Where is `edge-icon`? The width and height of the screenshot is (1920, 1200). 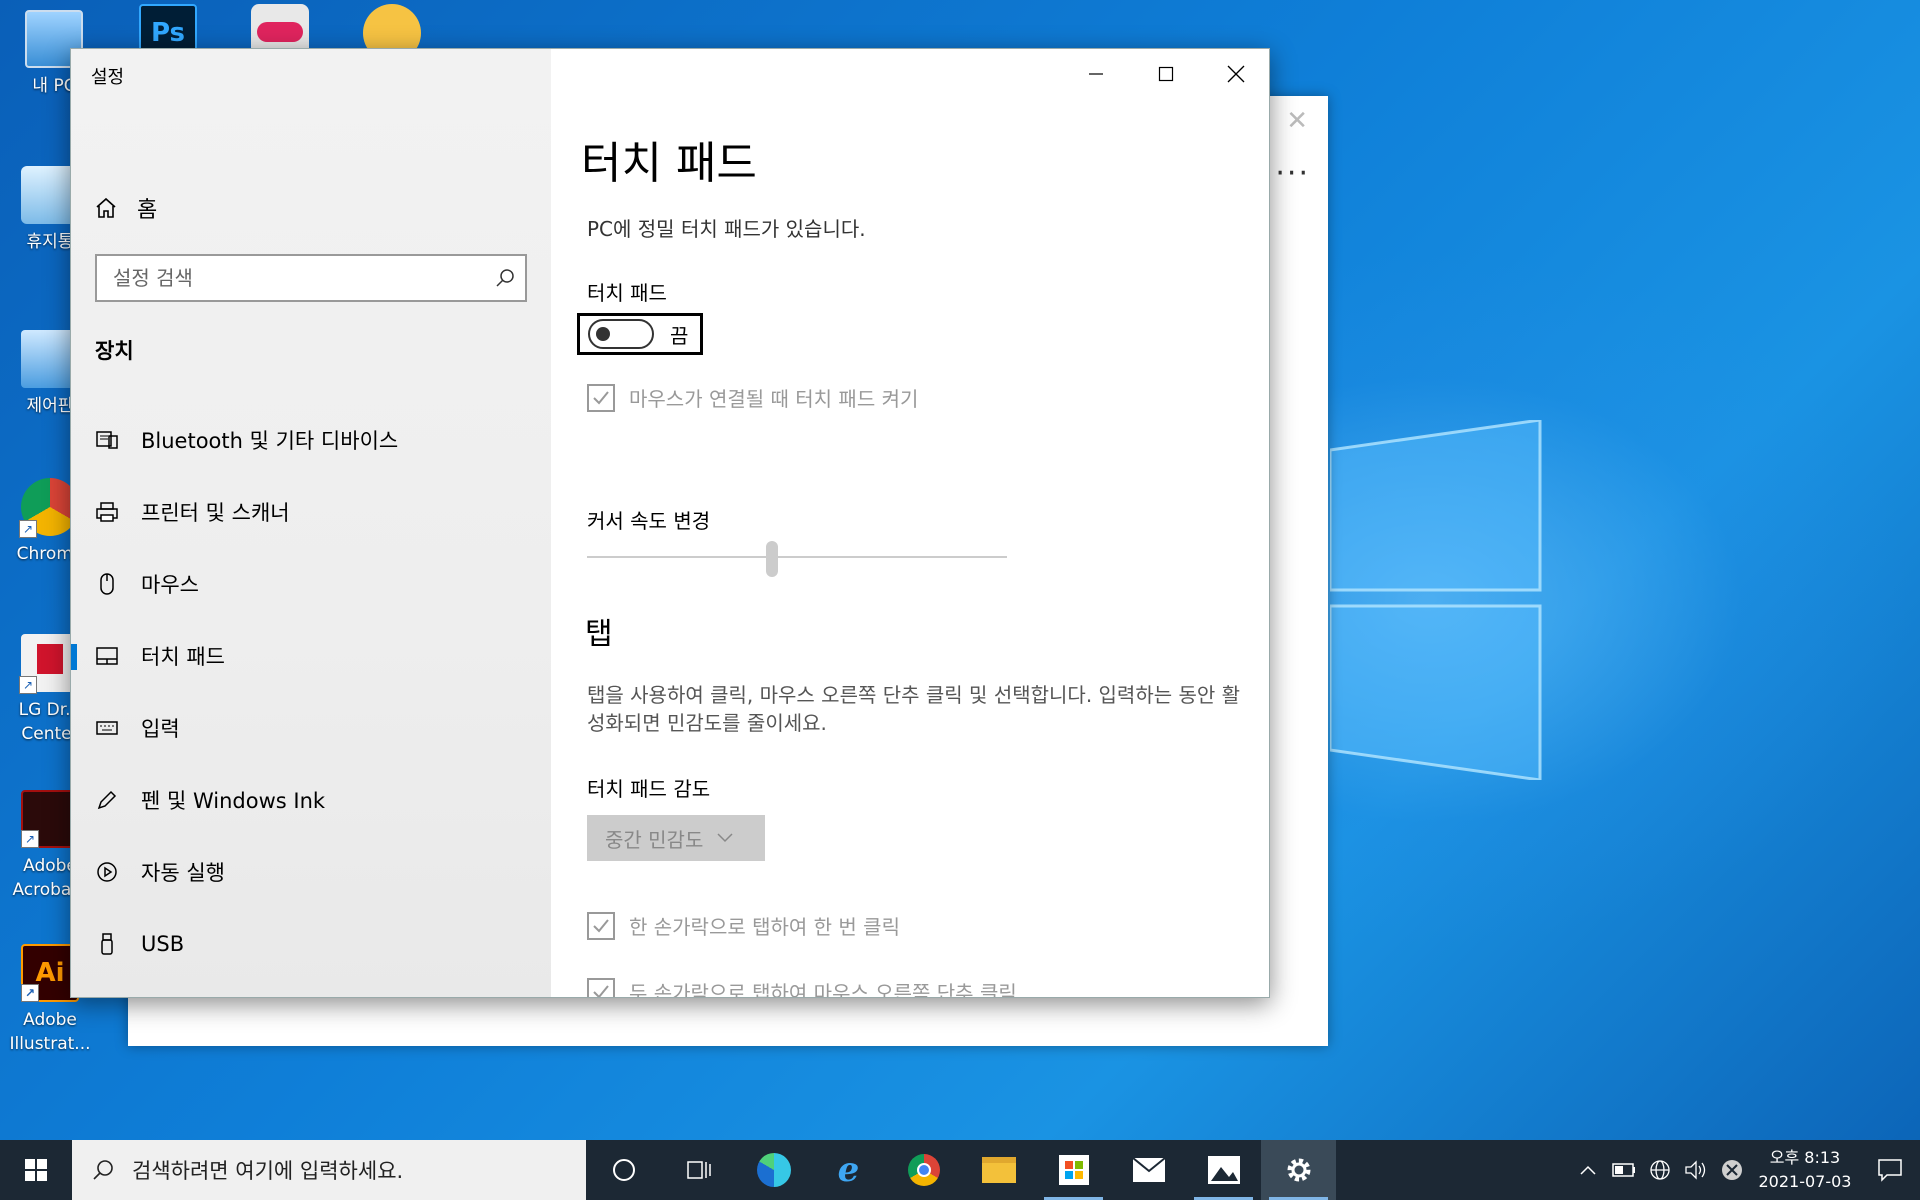
edge-icon is located at coordinates (773, 1170).